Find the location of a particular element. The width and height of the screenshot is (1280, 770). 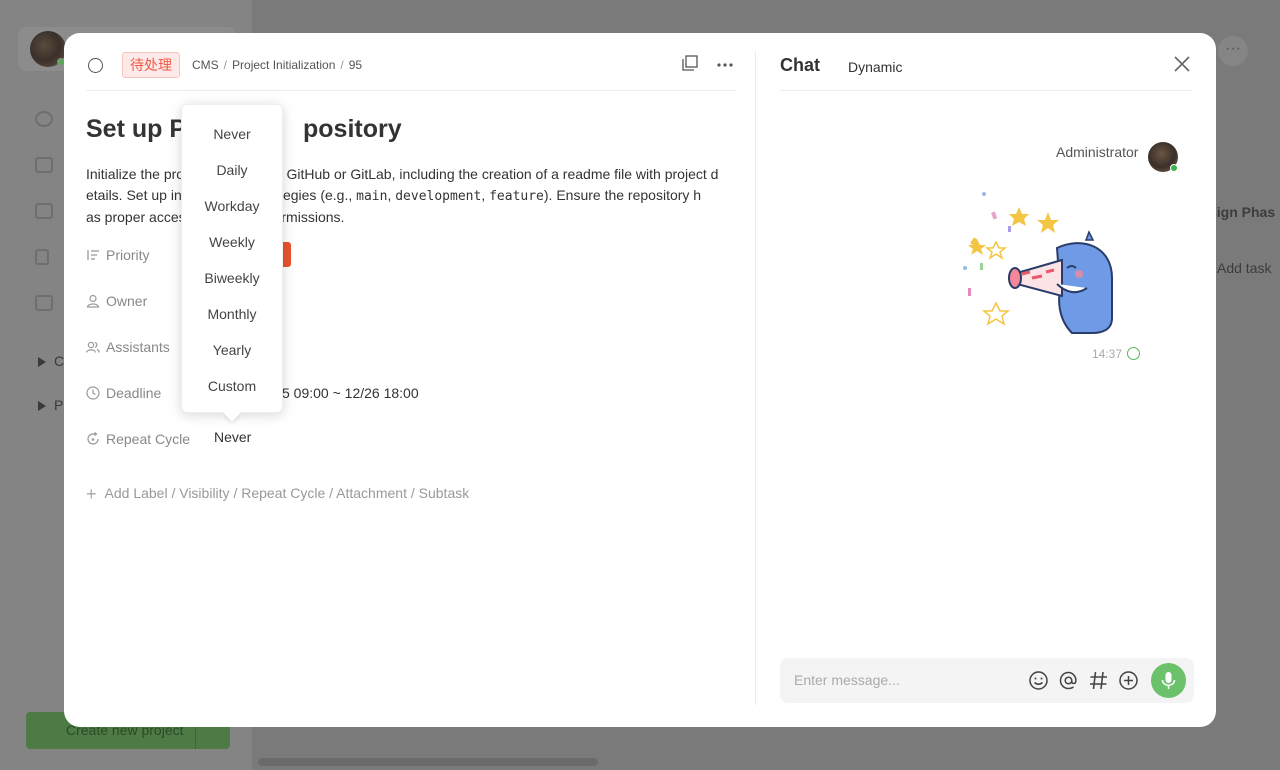

read-status-icon is located at coordinates (1133, 353).